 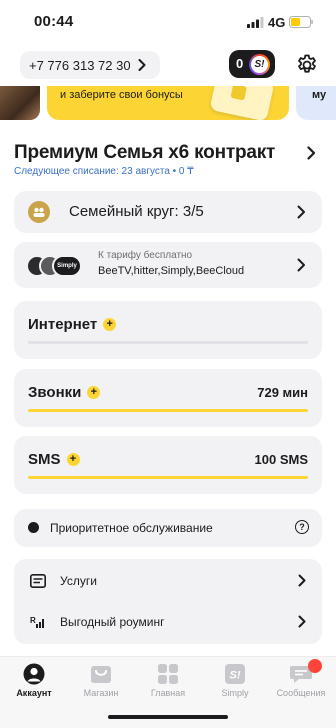 I want to click on promo-banner-carousel: и заберите свои бонусы му, so click(x=168, y=103).